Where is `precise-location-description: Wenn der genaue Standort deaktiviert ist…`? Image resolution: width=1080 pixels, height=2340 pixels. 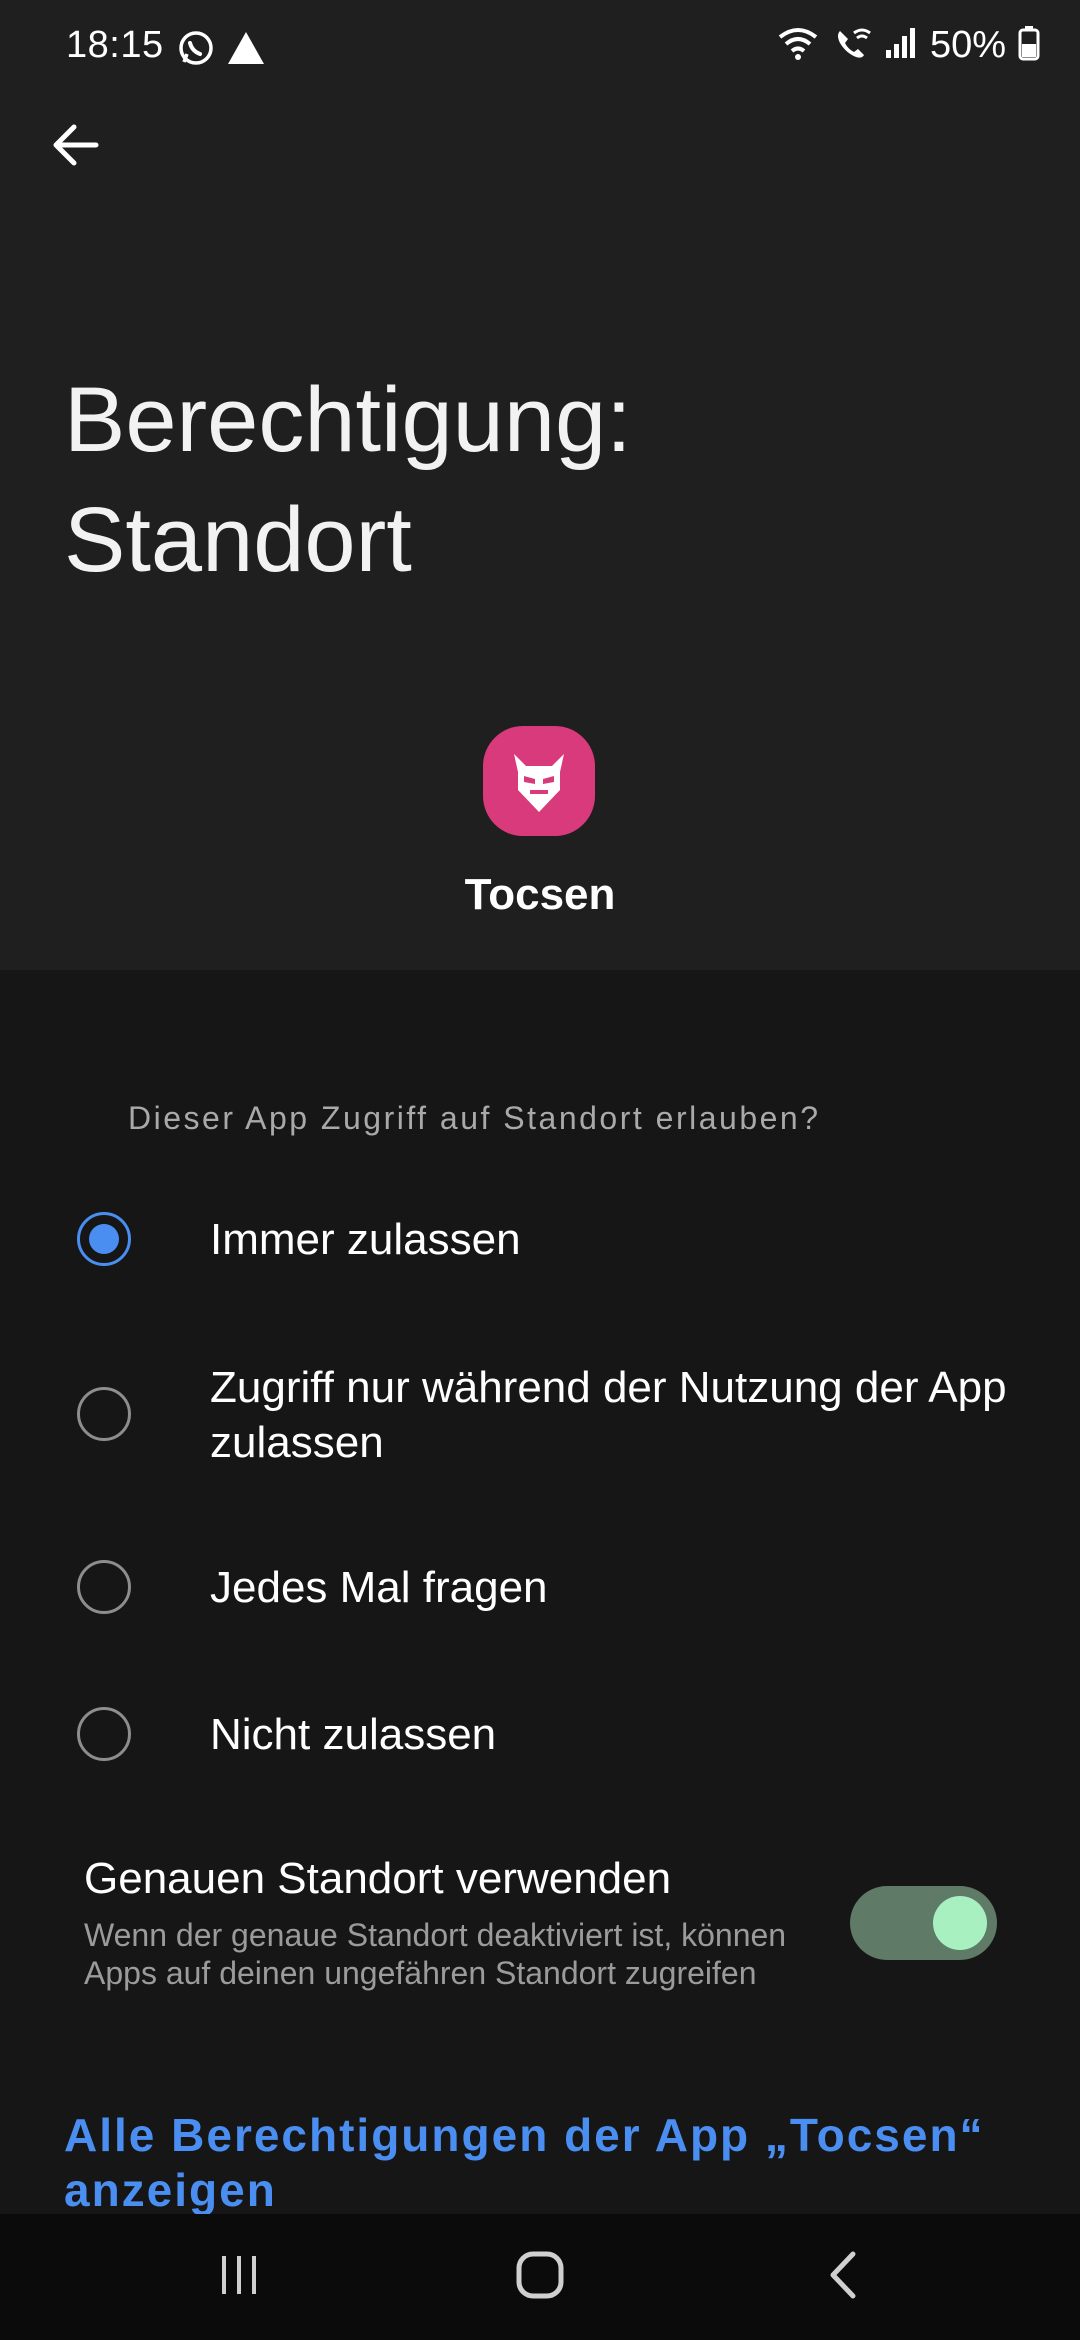
precise-location-description: Wenn der genaue Standort deaktiviert ist… is located at coordinates (435, 1954).